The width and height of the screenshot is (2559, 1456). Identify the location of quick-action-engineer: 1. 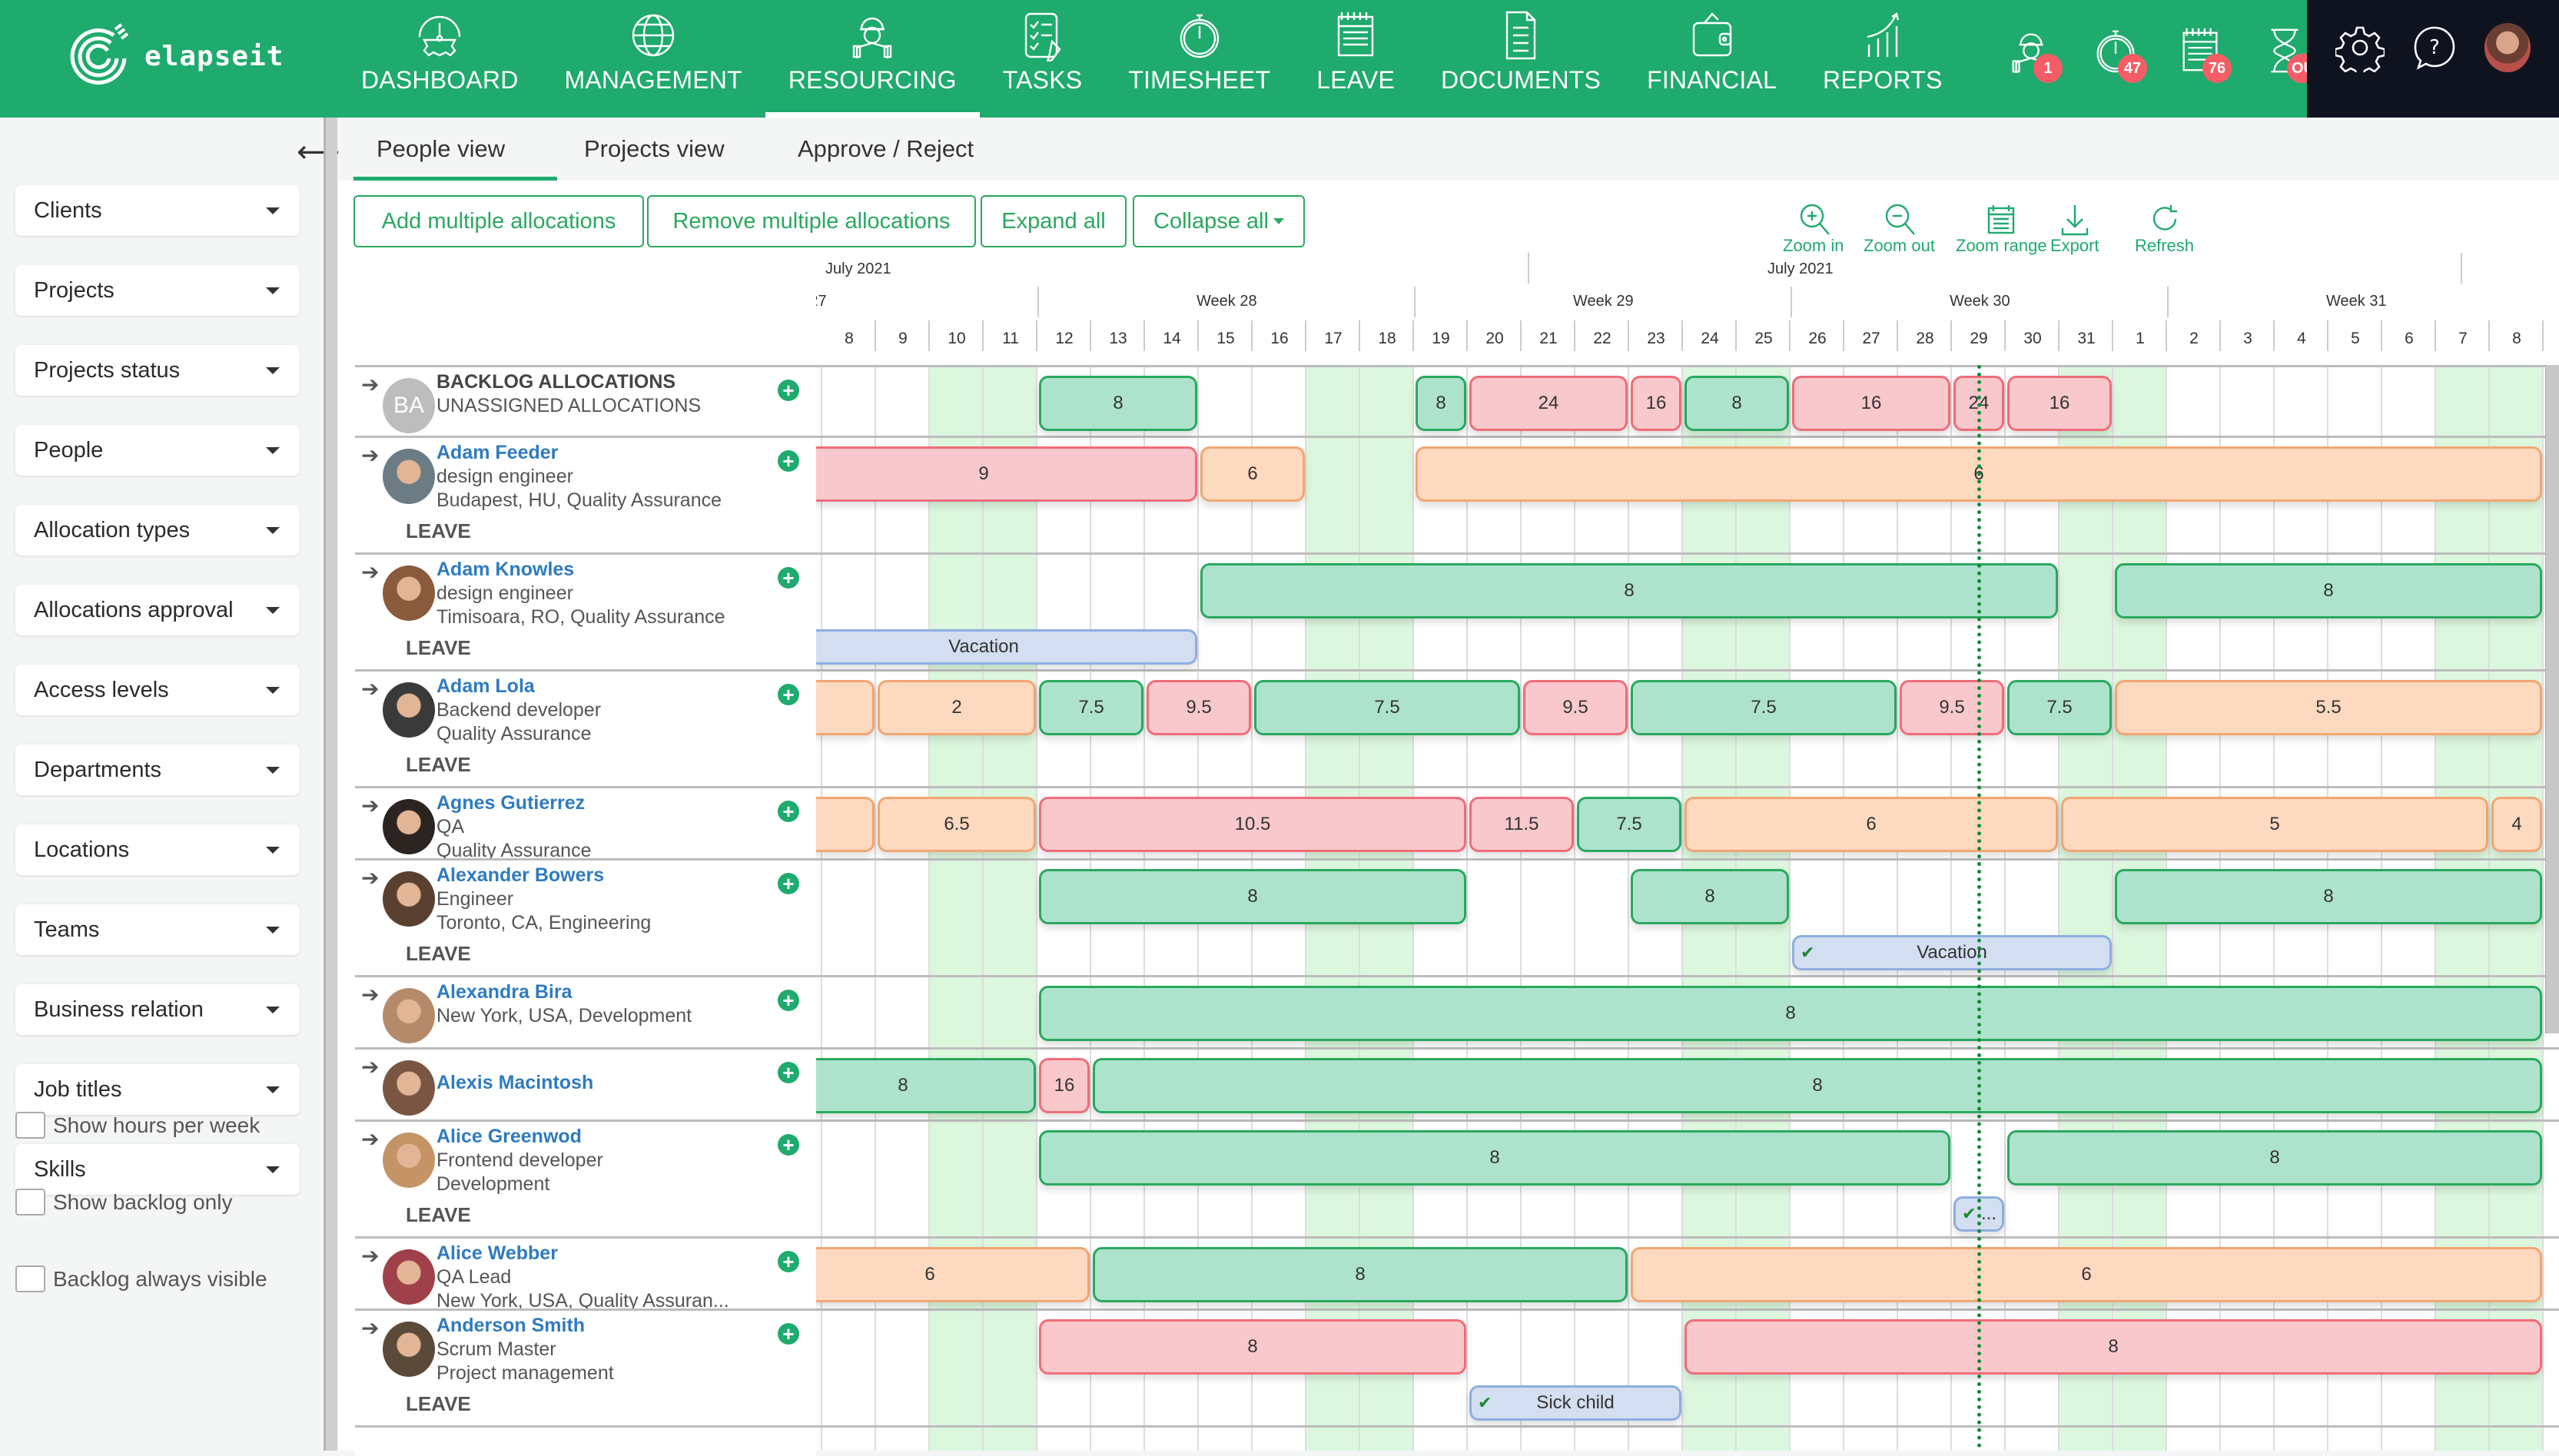
(2035, 54).